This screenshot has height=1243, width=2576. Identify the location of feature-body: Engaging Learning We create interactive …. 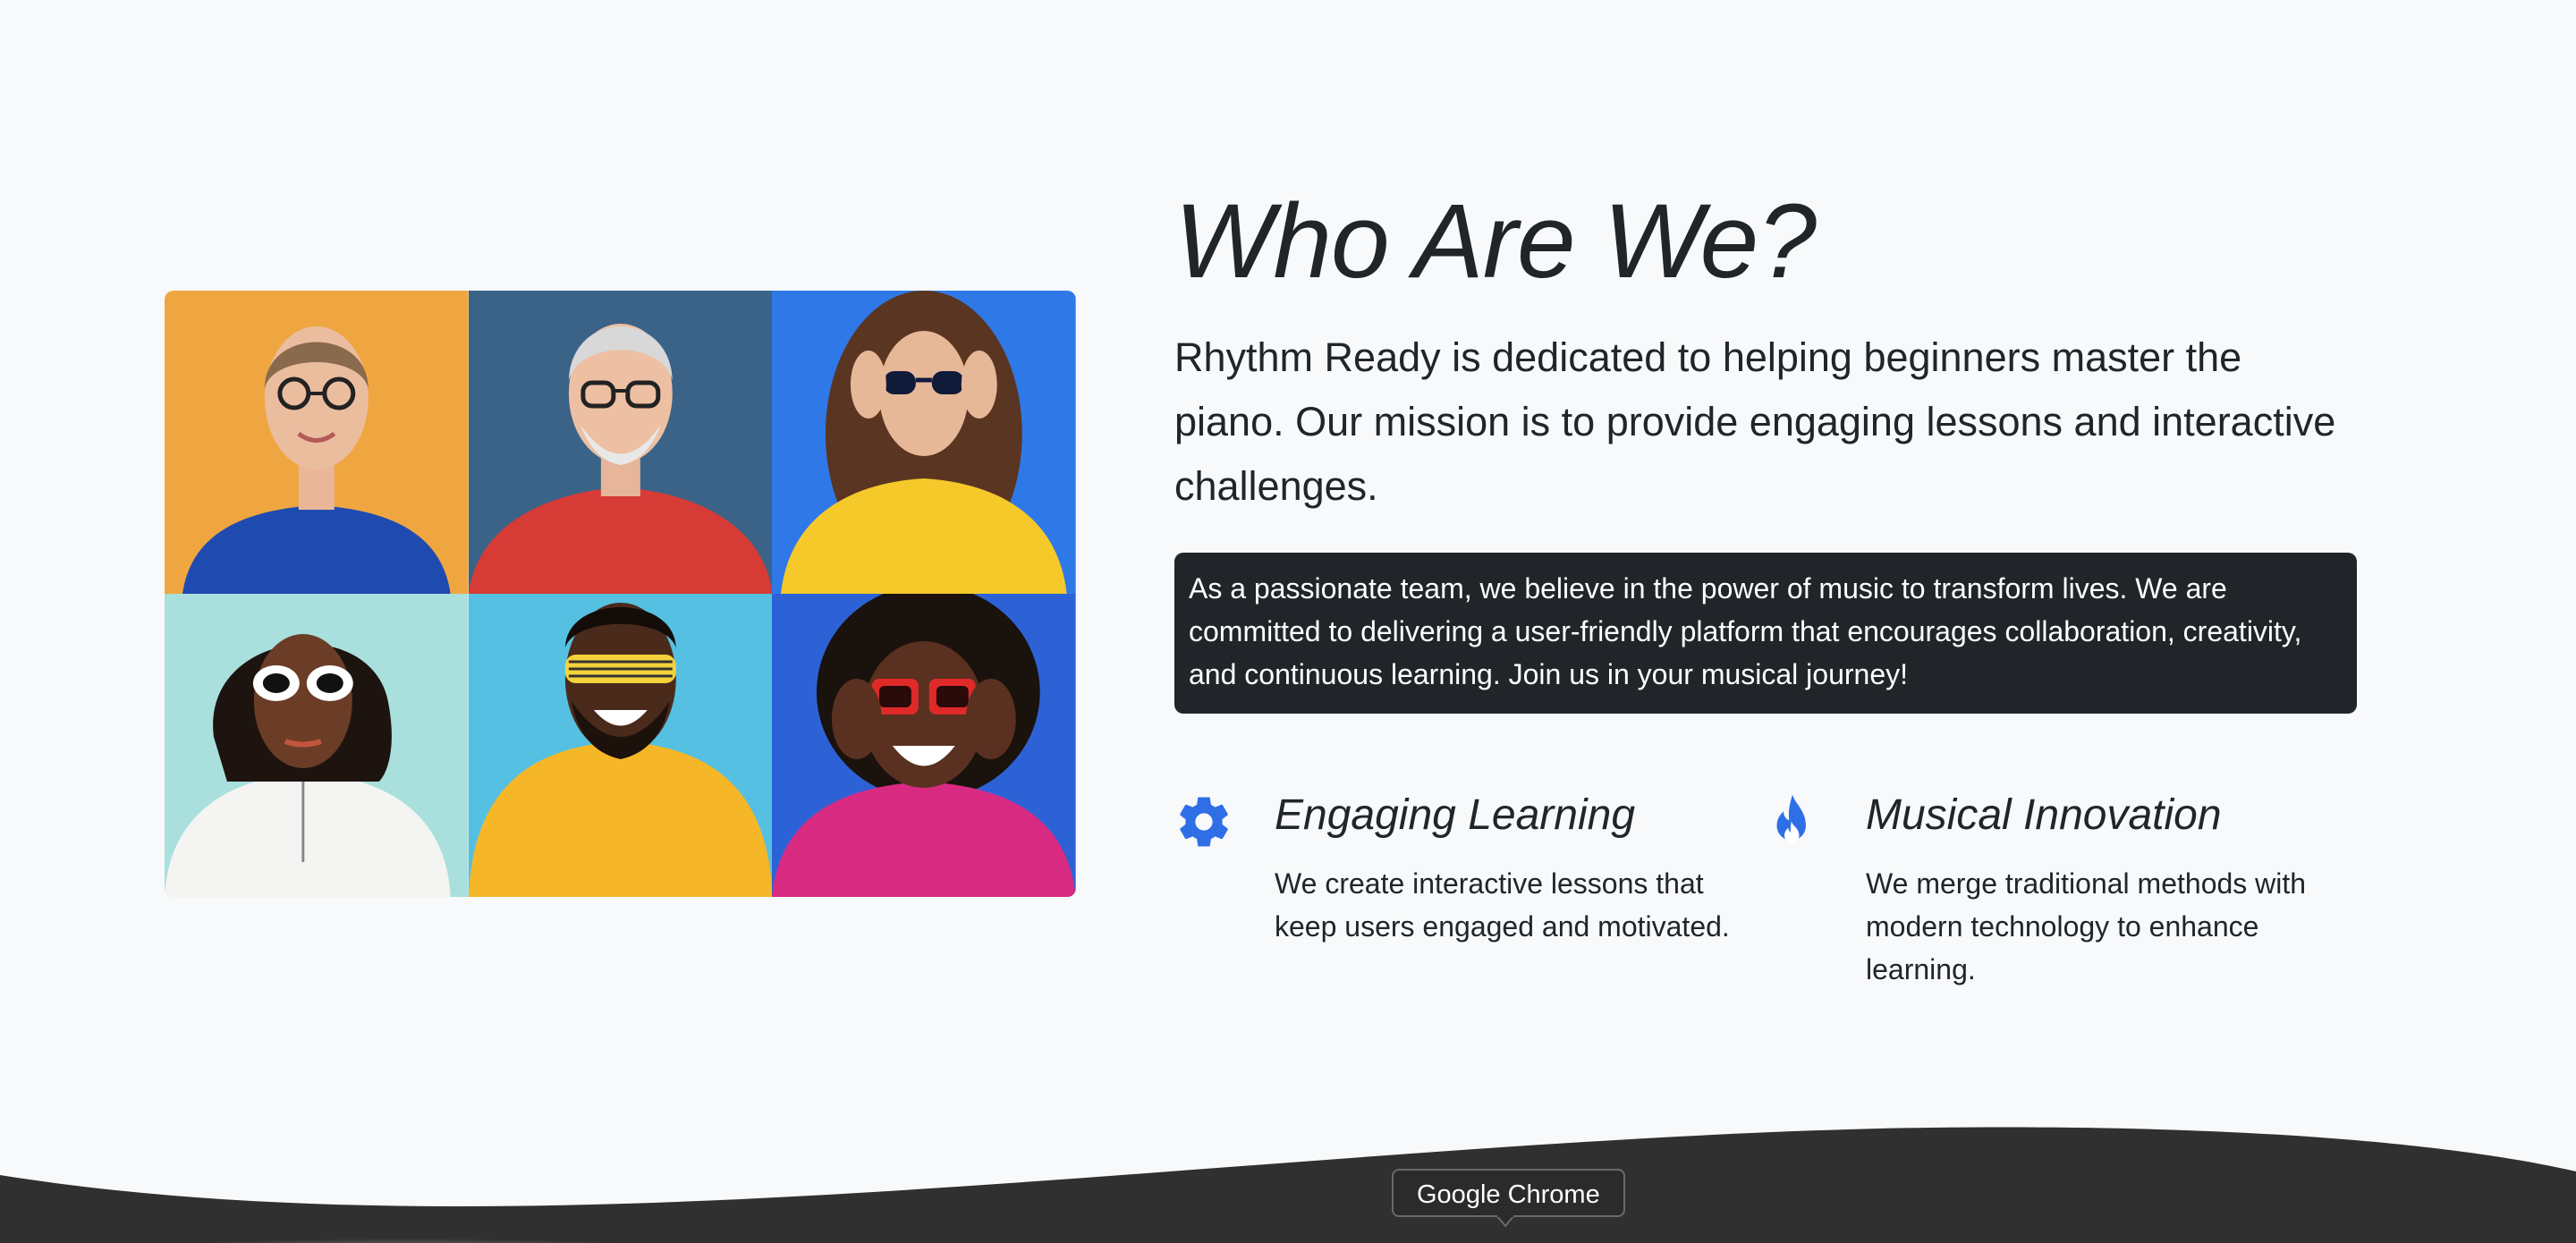
(1516, 889).